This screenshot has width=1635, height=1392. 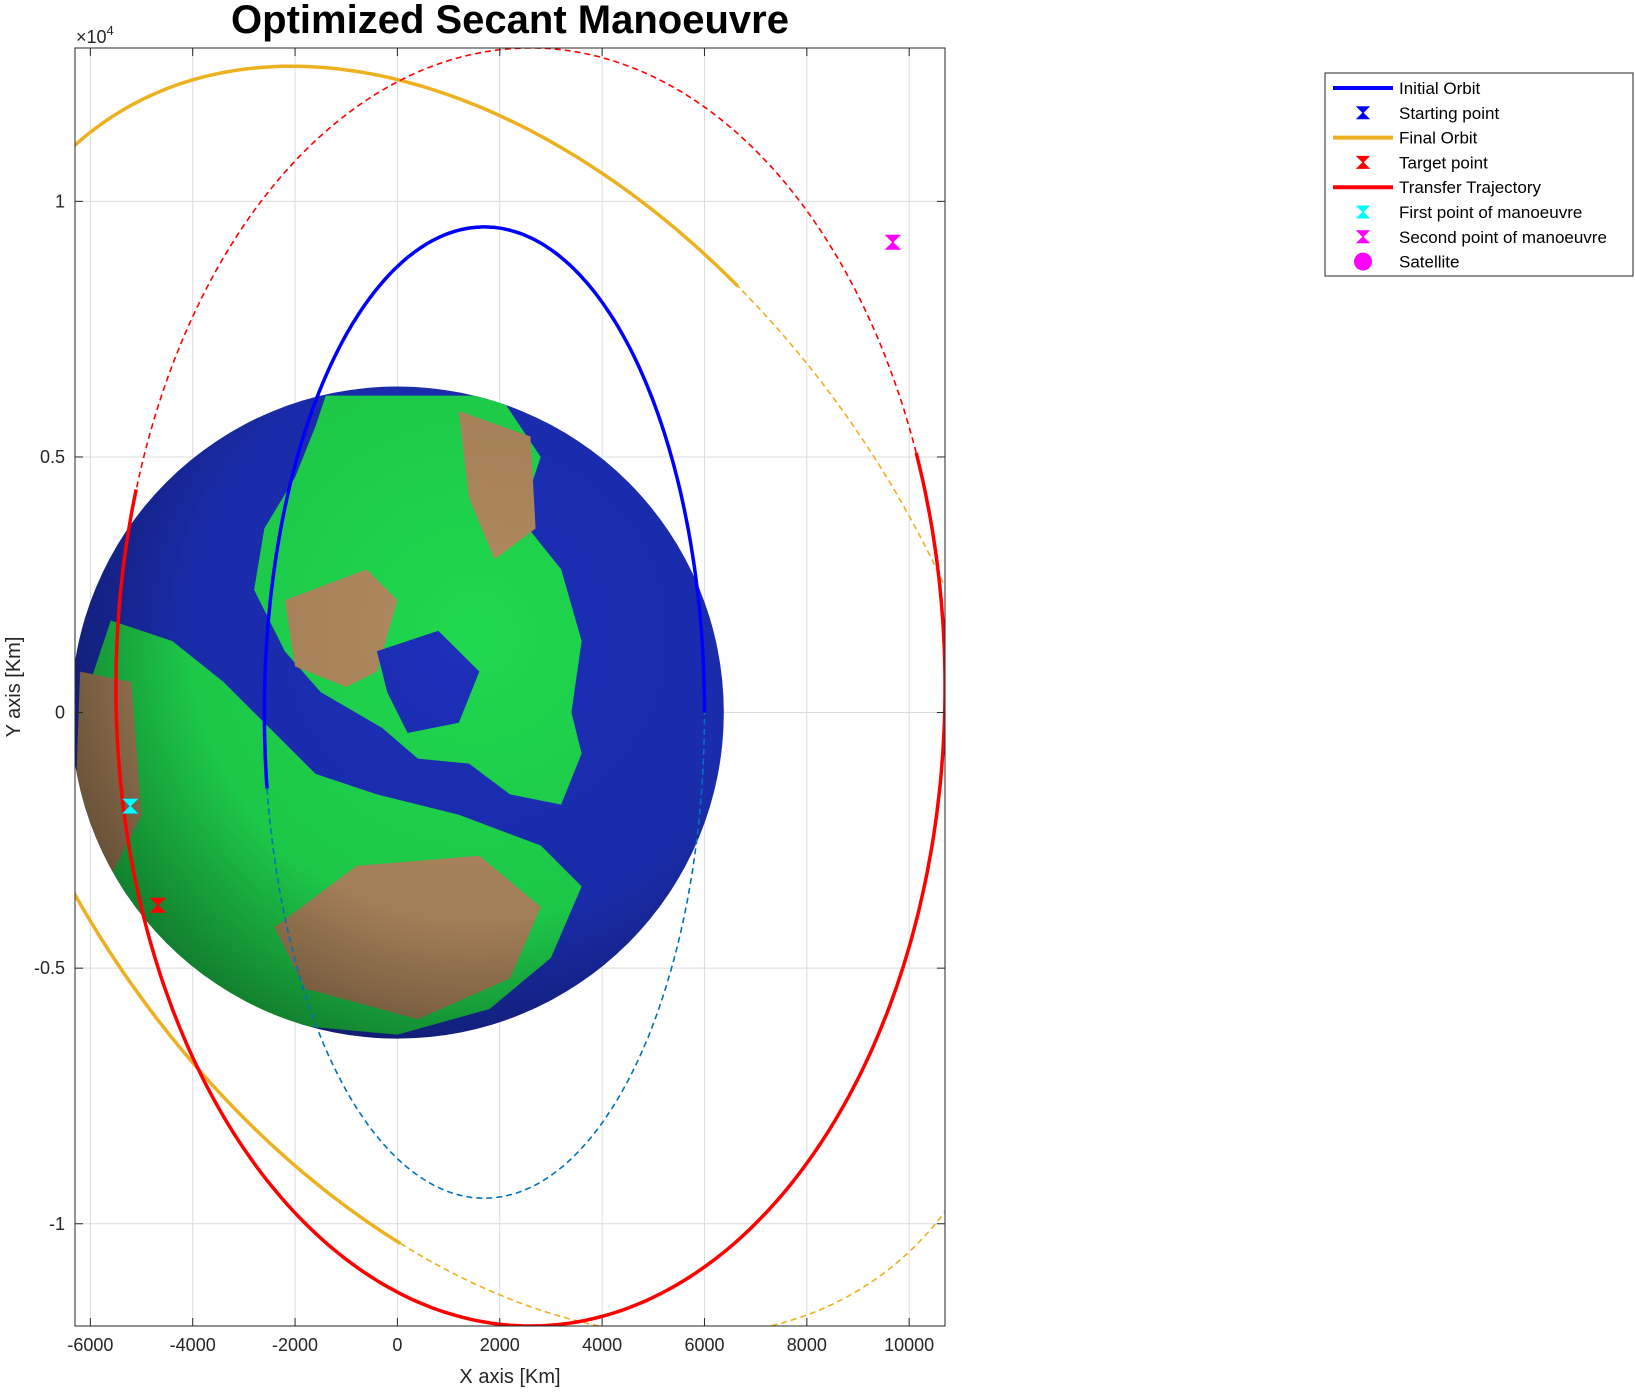 I want to click on chart-title: Optimized Secant Manoeuvre, so click(x=510, y=21).